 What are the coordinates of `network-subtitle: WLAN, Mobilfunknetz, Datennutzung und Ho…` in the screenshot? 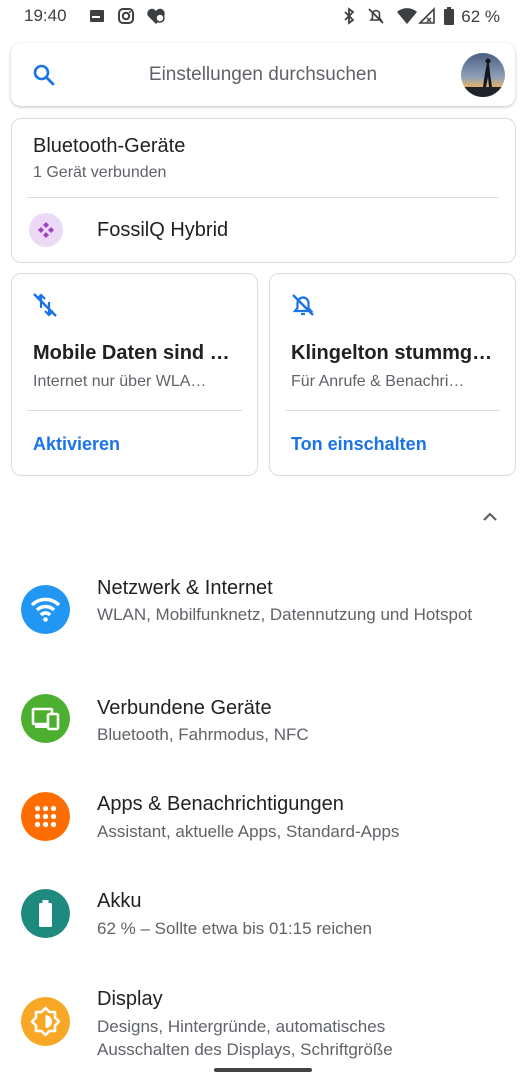 It's located at (285, 614).